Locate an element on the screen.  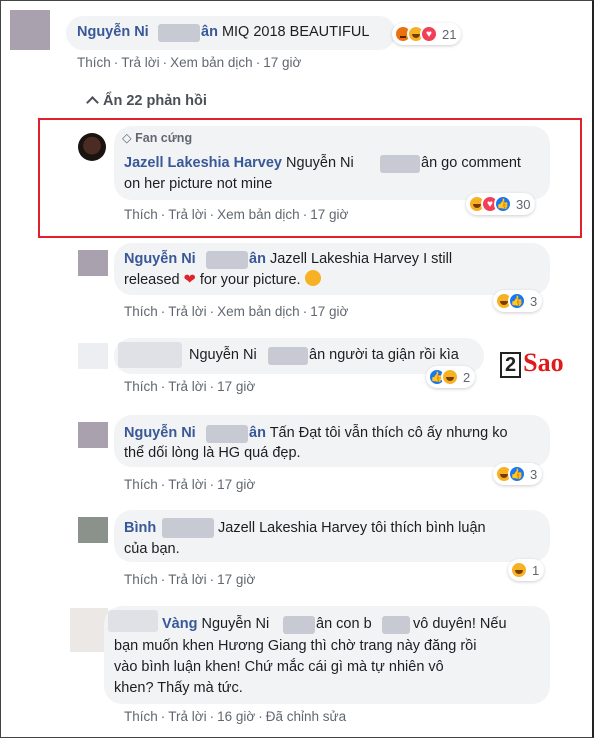
comment-text: on her picture not mine is located at coordinates (198, 184).